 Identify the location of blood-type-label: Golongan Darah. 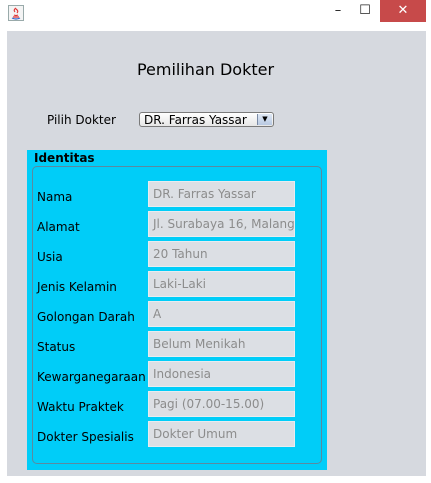
(86, 317).